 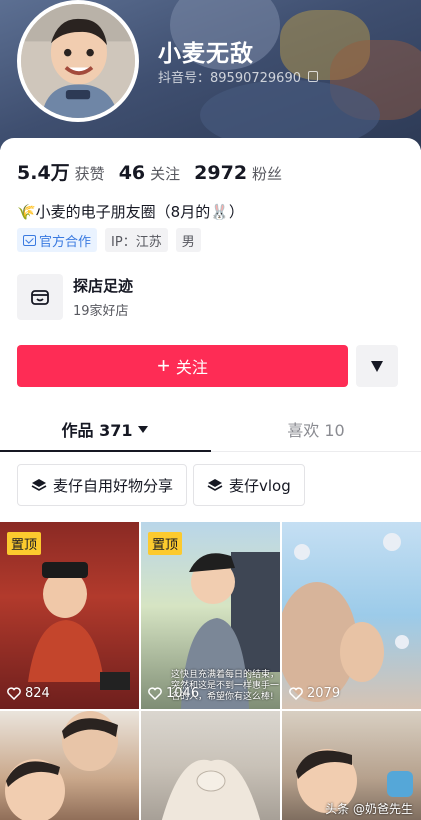 What do you see at coordinates (260, 485) in the screenshot?
I see `collection-vlog-label: 麦仔vlog` at bounding box center [260, 485].